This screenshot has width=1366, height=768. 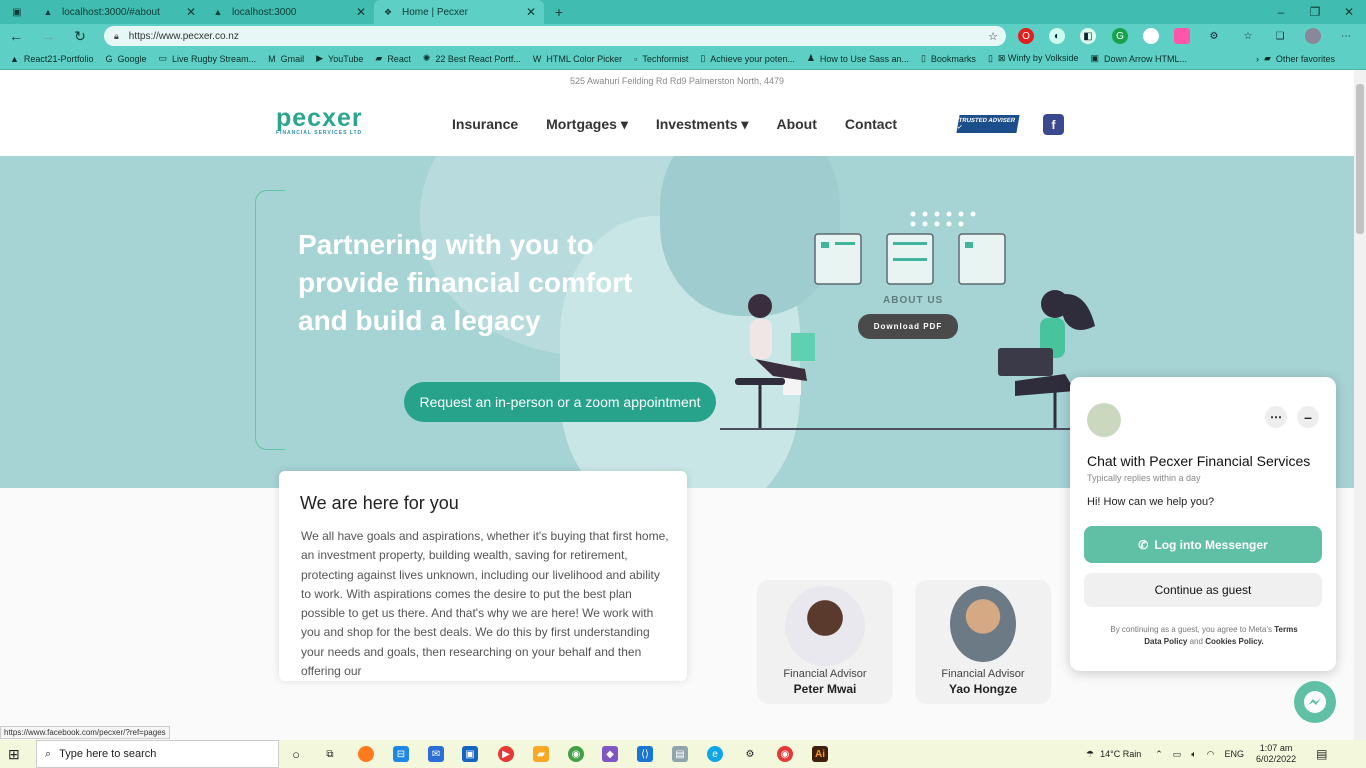 I want to click on cortana-icon: ○, so click(x=296, y=754).